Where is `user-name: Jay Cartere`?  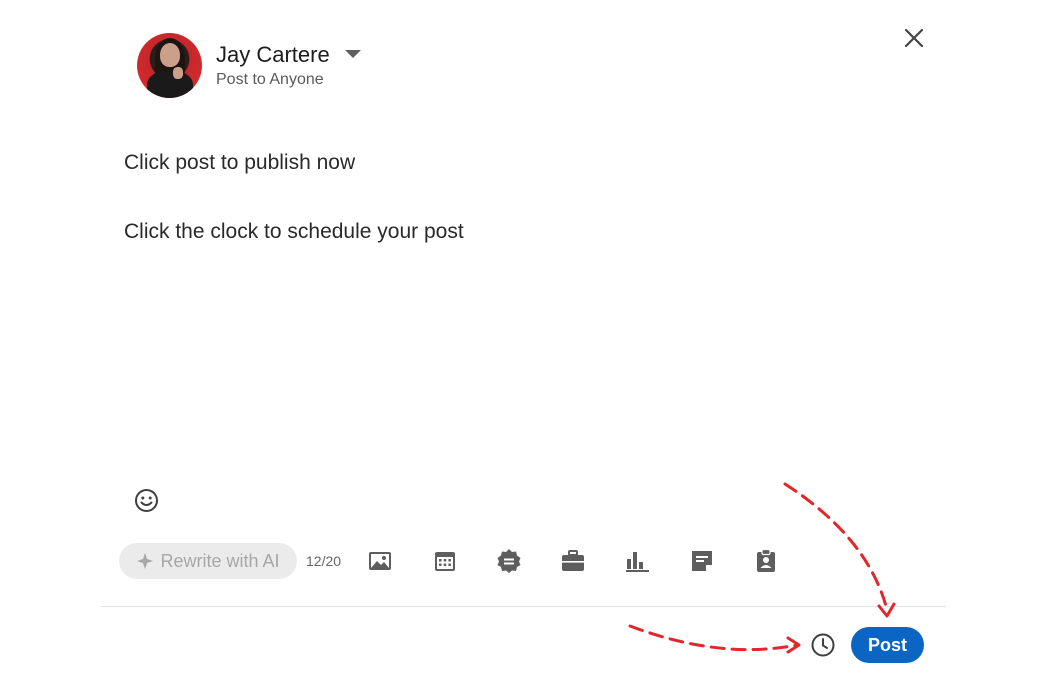
user-name: Jay Cartere is located at coordinates (273, 55).